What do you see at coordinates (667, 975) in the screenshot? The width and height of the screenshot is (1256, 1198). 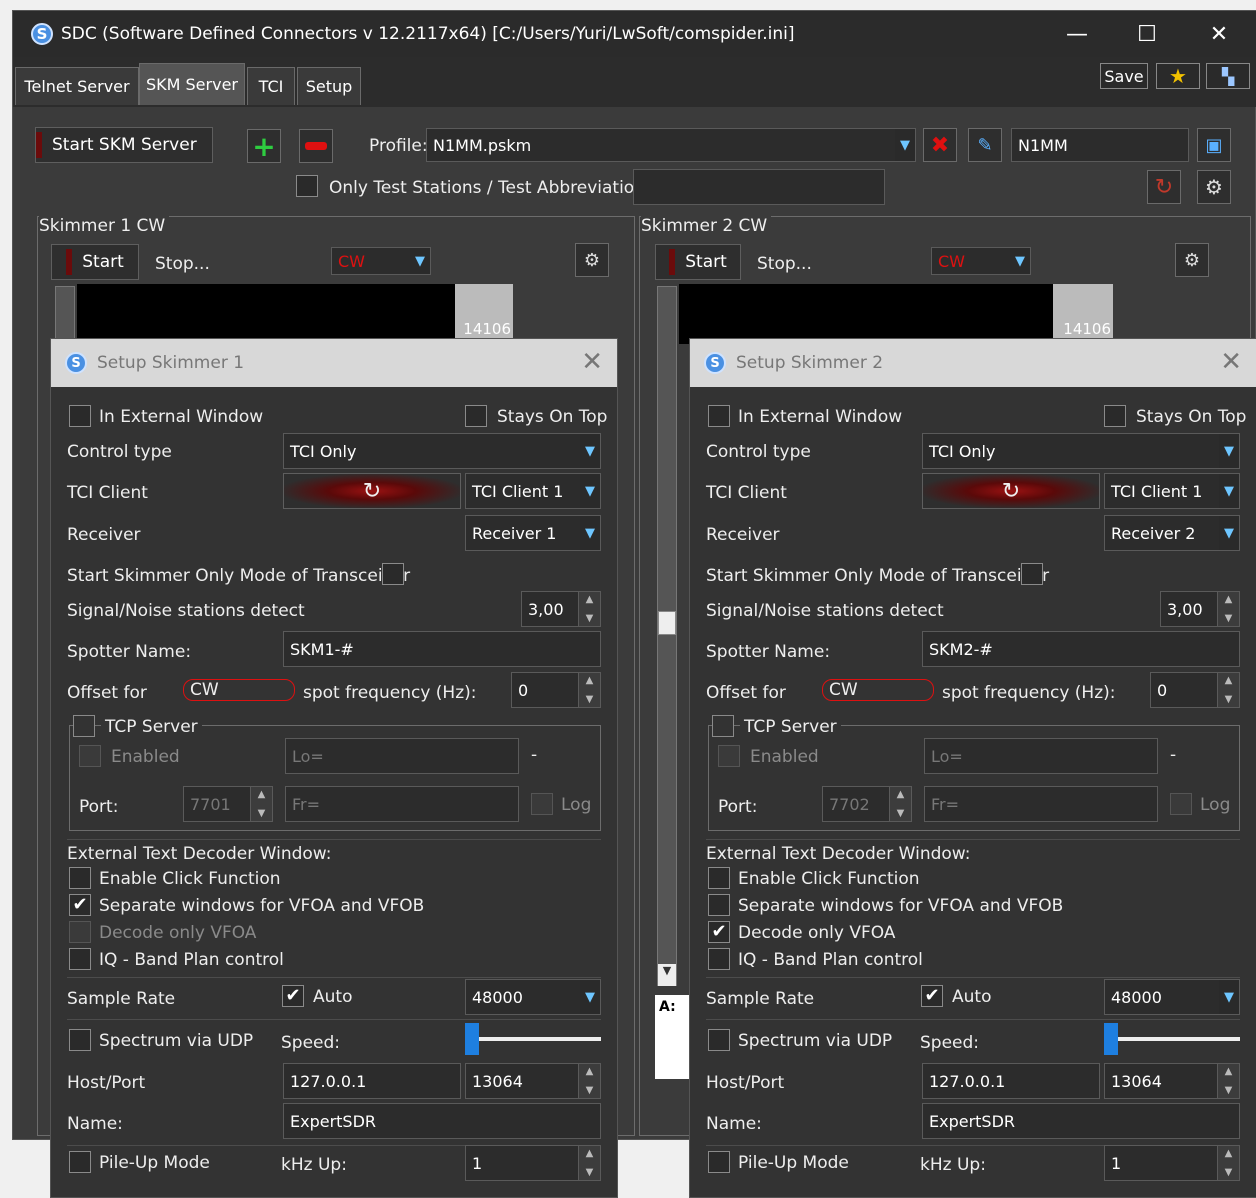 I see `scroll-down-icon: ▼` at bounding box center [667, 975].